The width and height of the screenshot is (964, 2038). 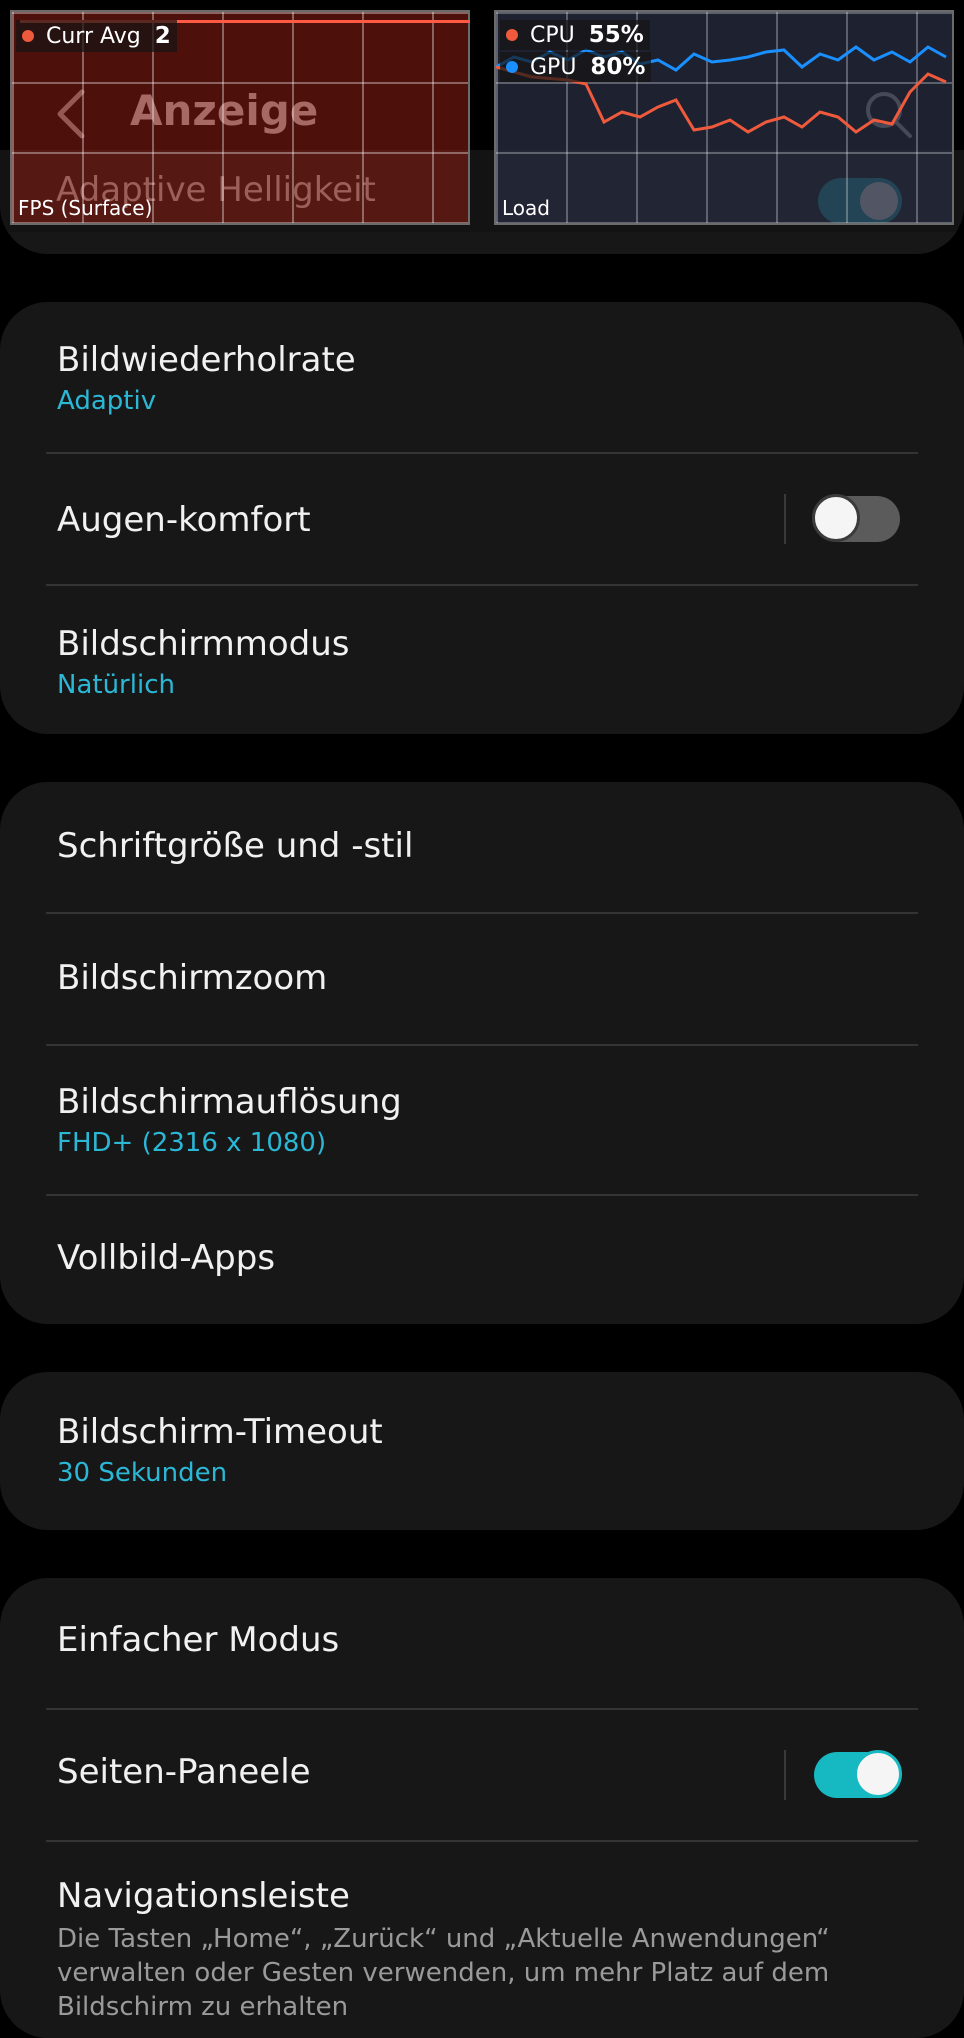 What do you see at coordinates (192, 1143) in the screenshot?
I see `screen-resolution-value: FHD+ (2316 x 1080)` at bounding box center [192, 1143].